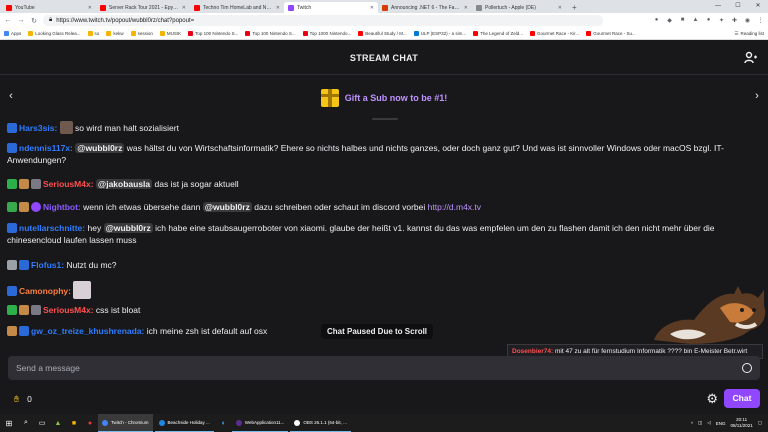 The image size is (768, 432). I want to click on browser-tab-techno-tim: Techno Tim HomeLab and NEW S... ✕, so click(237, 7).